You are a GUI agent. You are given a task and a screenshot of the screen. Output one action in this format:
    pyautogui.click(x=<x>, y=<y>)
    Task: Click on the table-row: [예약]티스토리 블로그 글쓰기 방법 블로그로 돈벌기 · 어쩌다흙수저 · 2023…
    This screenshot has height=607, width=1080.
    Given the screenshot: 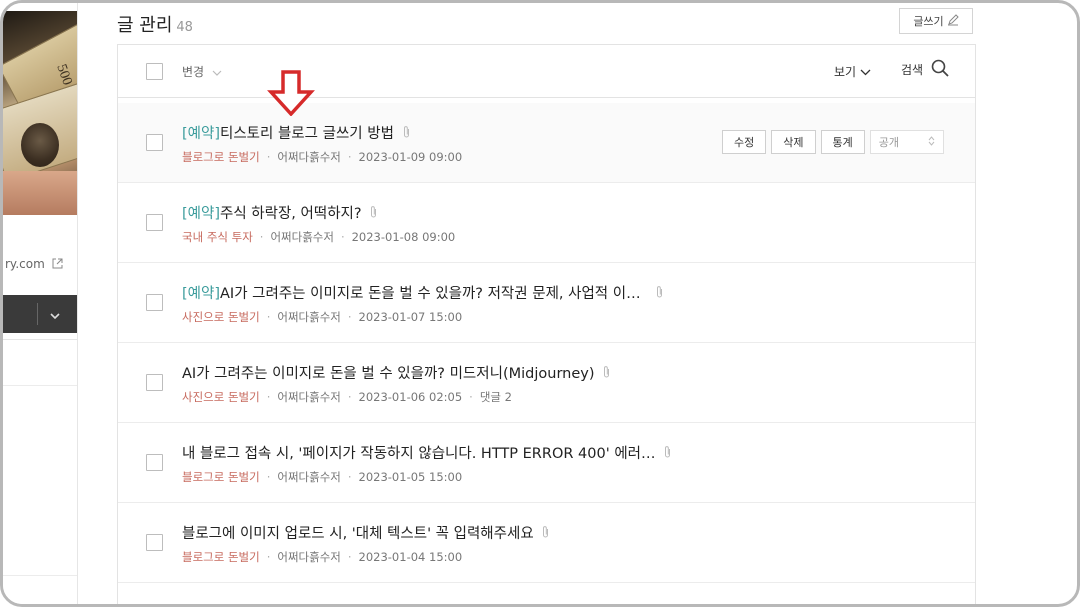 What is the action you would take?
    pyautogui.click(x=546, y=143)
    